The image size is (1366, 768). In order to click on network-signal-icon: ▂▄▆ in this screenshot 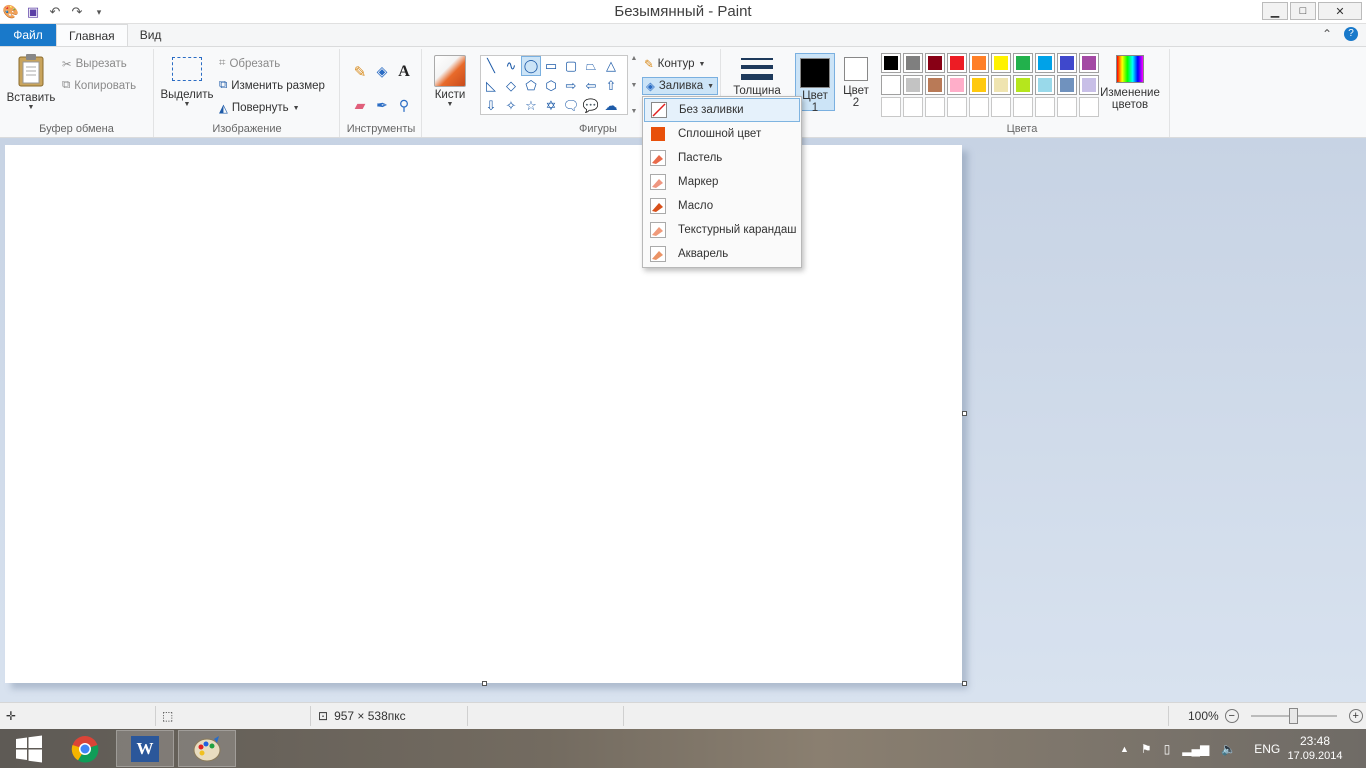, I will do `click(1195, 749)`.